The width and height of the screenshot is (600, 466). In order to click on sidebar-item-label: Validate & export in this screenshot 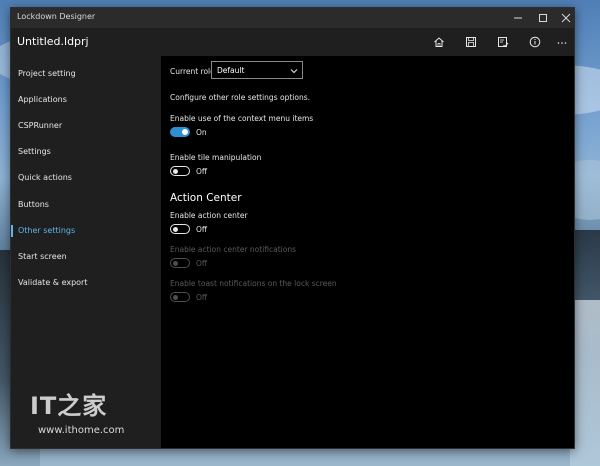, I will do `click(53, 282)`.